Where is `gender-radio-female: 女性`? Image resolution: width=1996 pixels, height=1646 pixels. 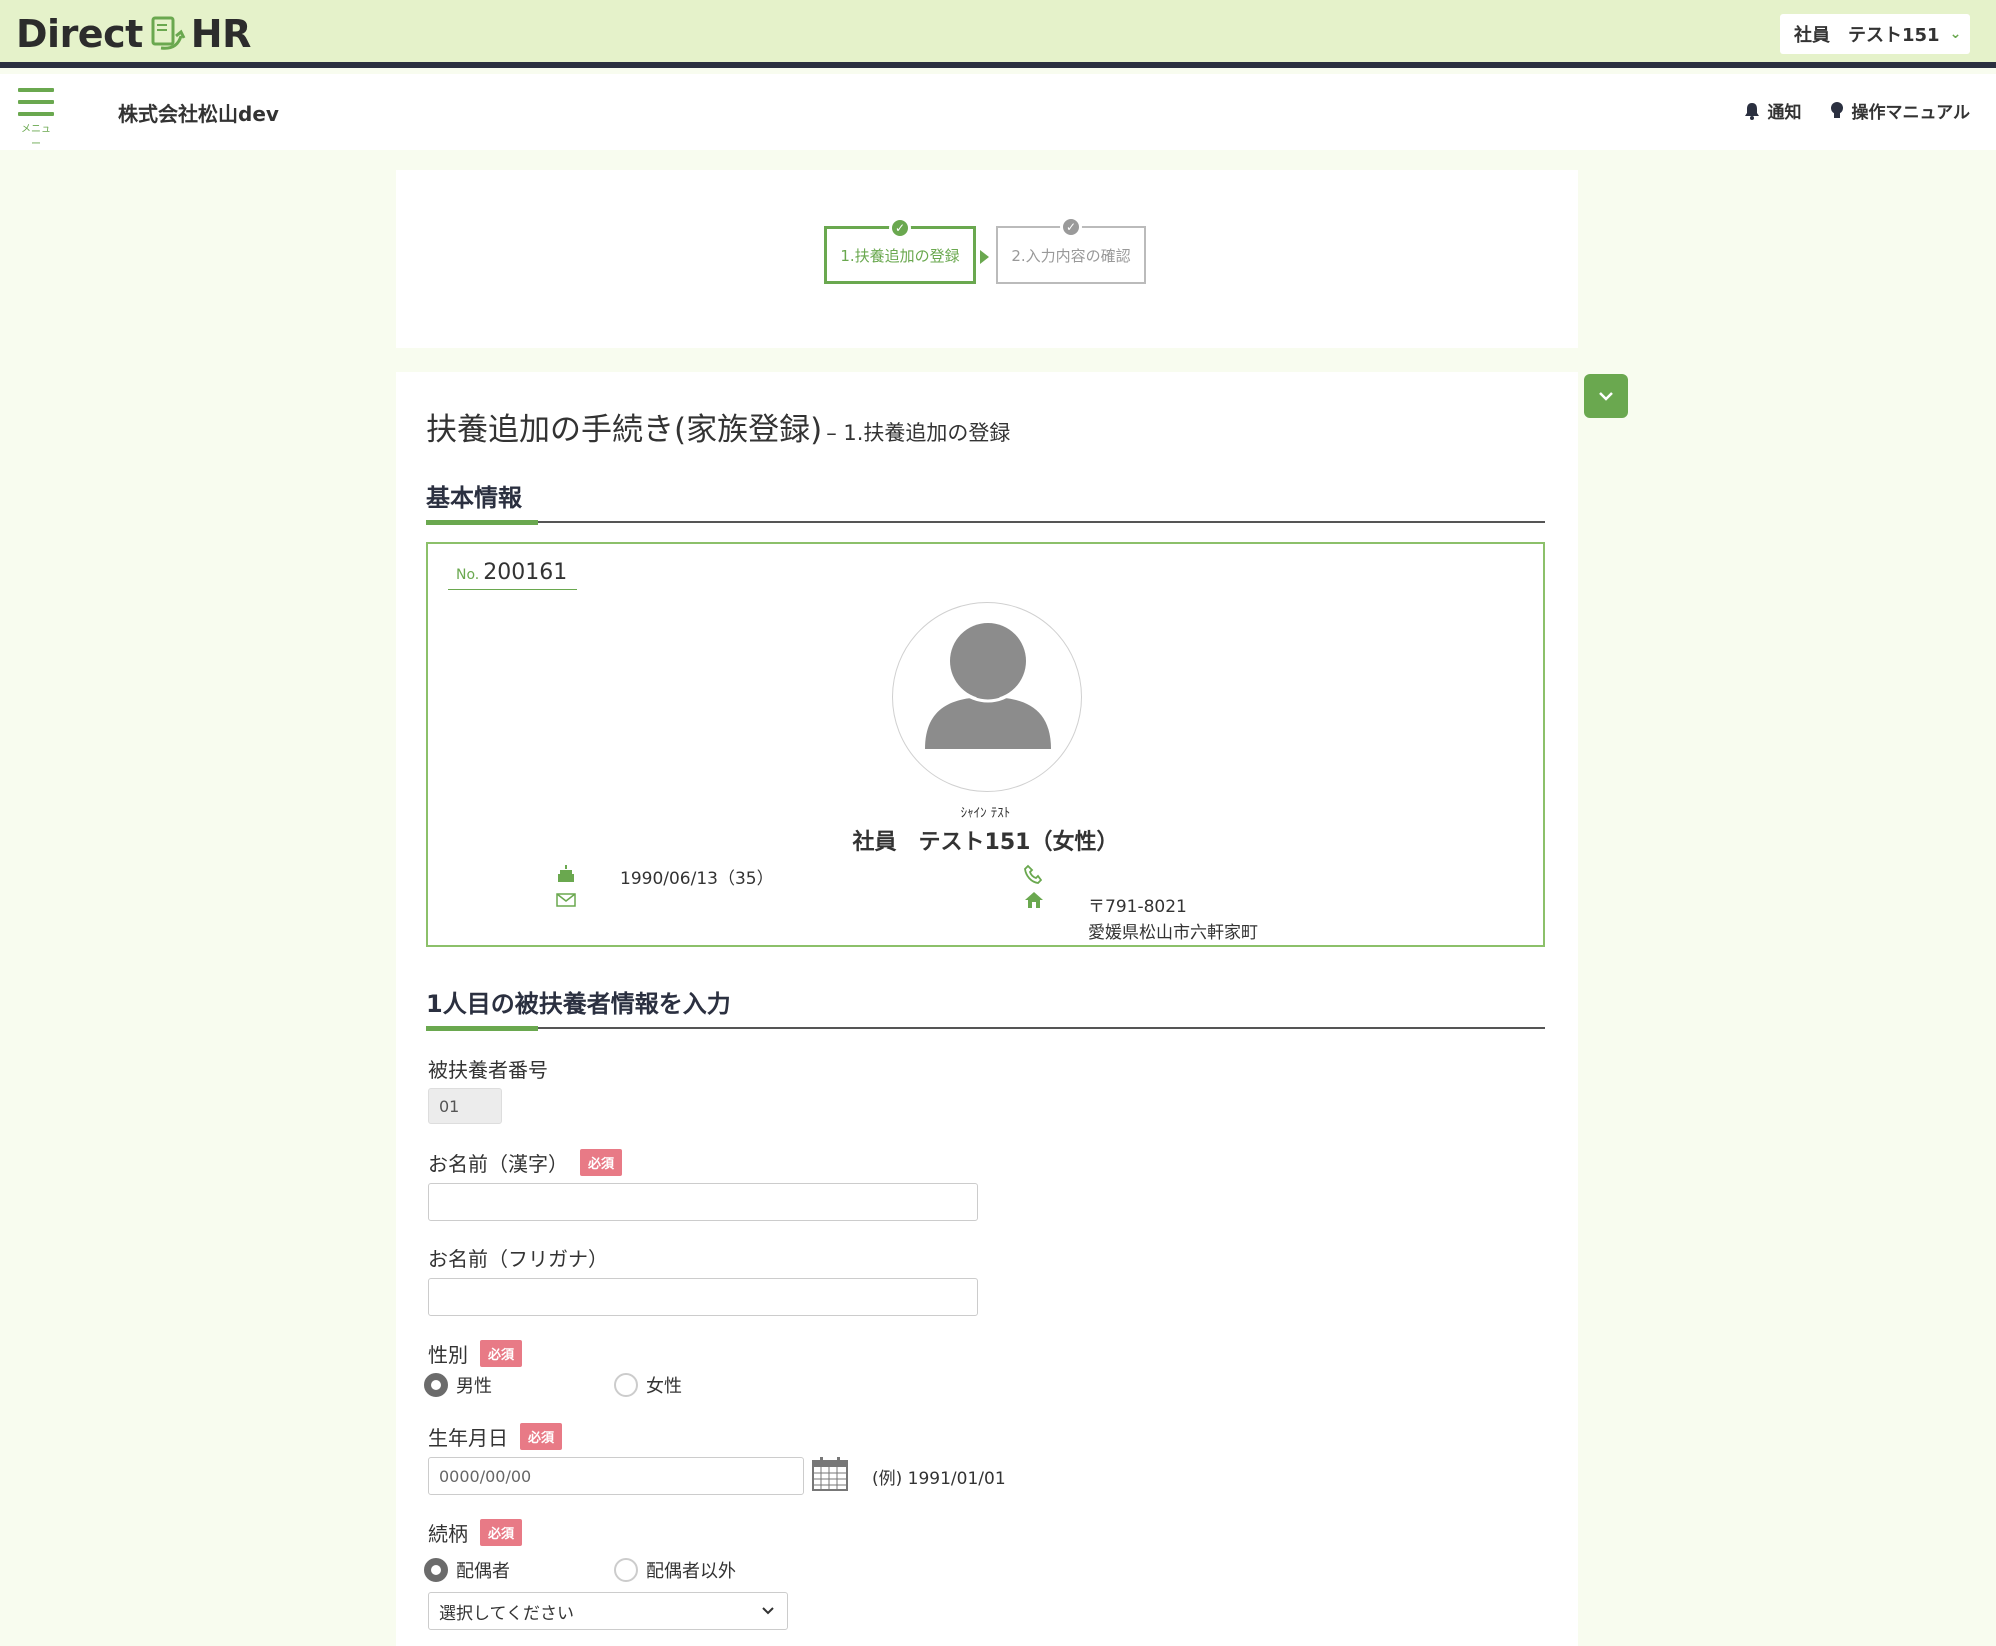
gender-radio-female: 女性 is located at coordinates (648, 1385).